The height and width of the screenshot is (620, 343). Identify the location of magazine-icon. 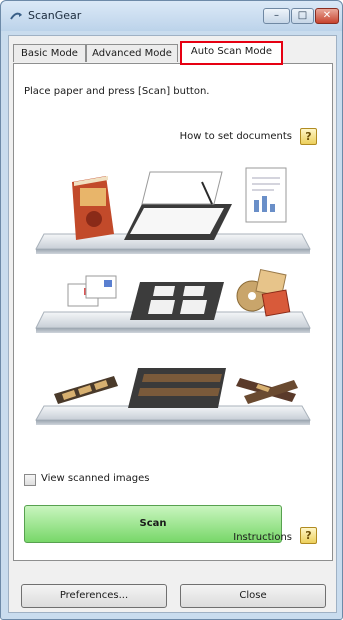
(93, 208).